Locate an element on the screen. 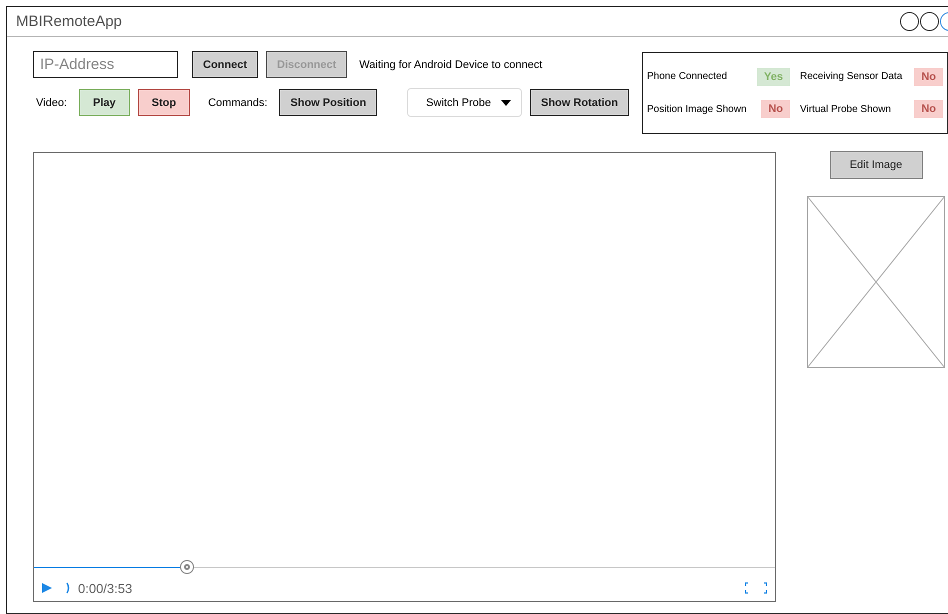 The height and width of the screenshot is (614, 948). edit-image-button: Edit Image is located at coordinates (876, 165).